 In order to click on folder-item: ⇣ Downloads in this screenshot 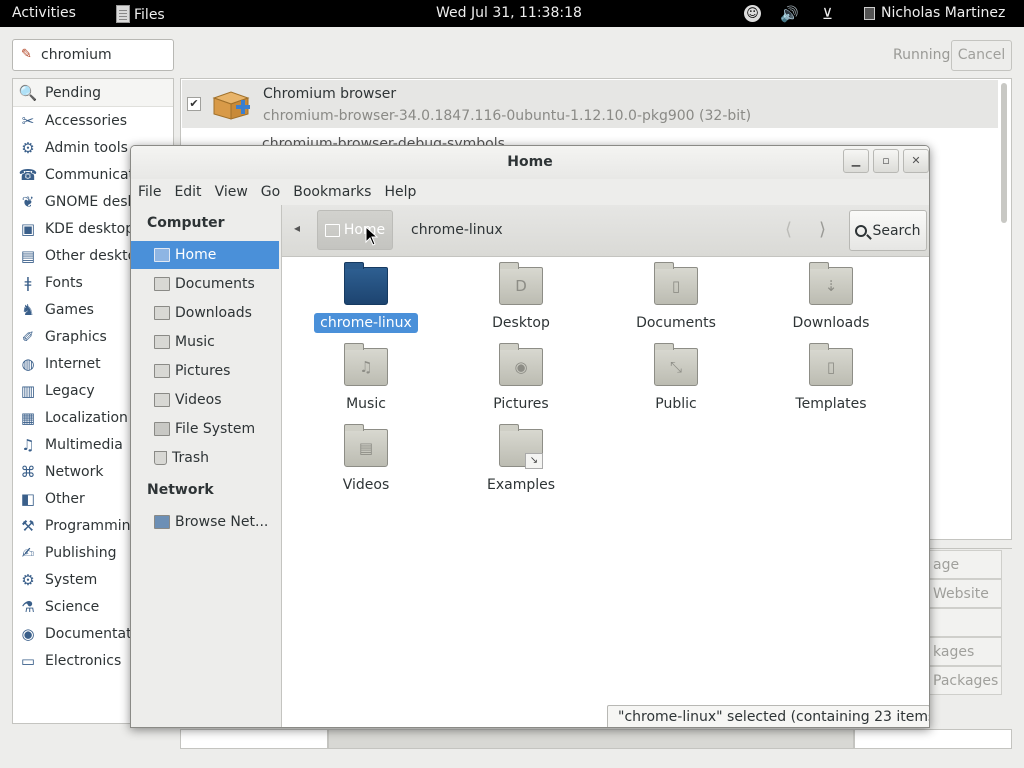, I will do `click(831, 301)`.